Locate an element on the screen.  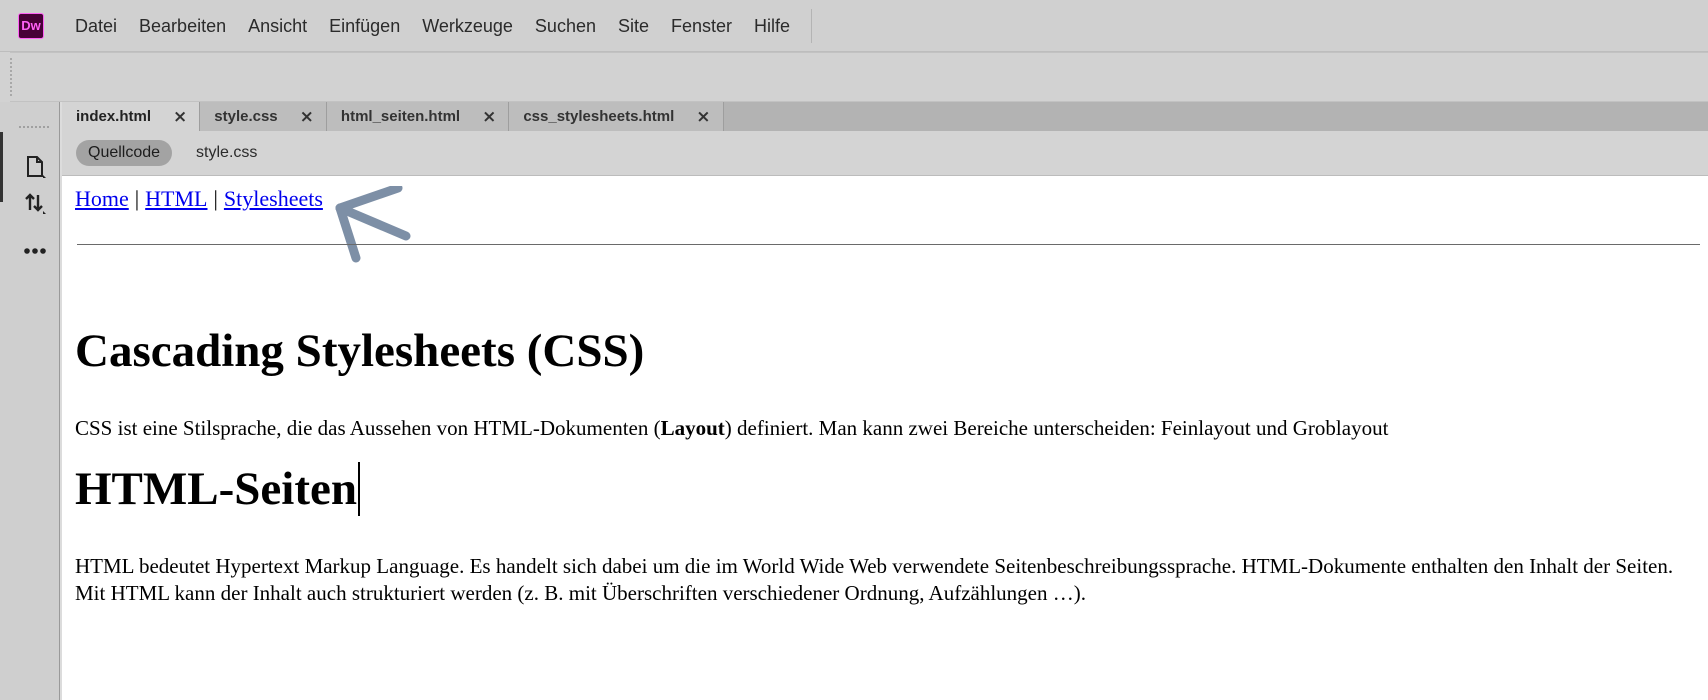
page-heading-css: Cascading Stylesheets (CSS) is located at coordinates (359, 351).